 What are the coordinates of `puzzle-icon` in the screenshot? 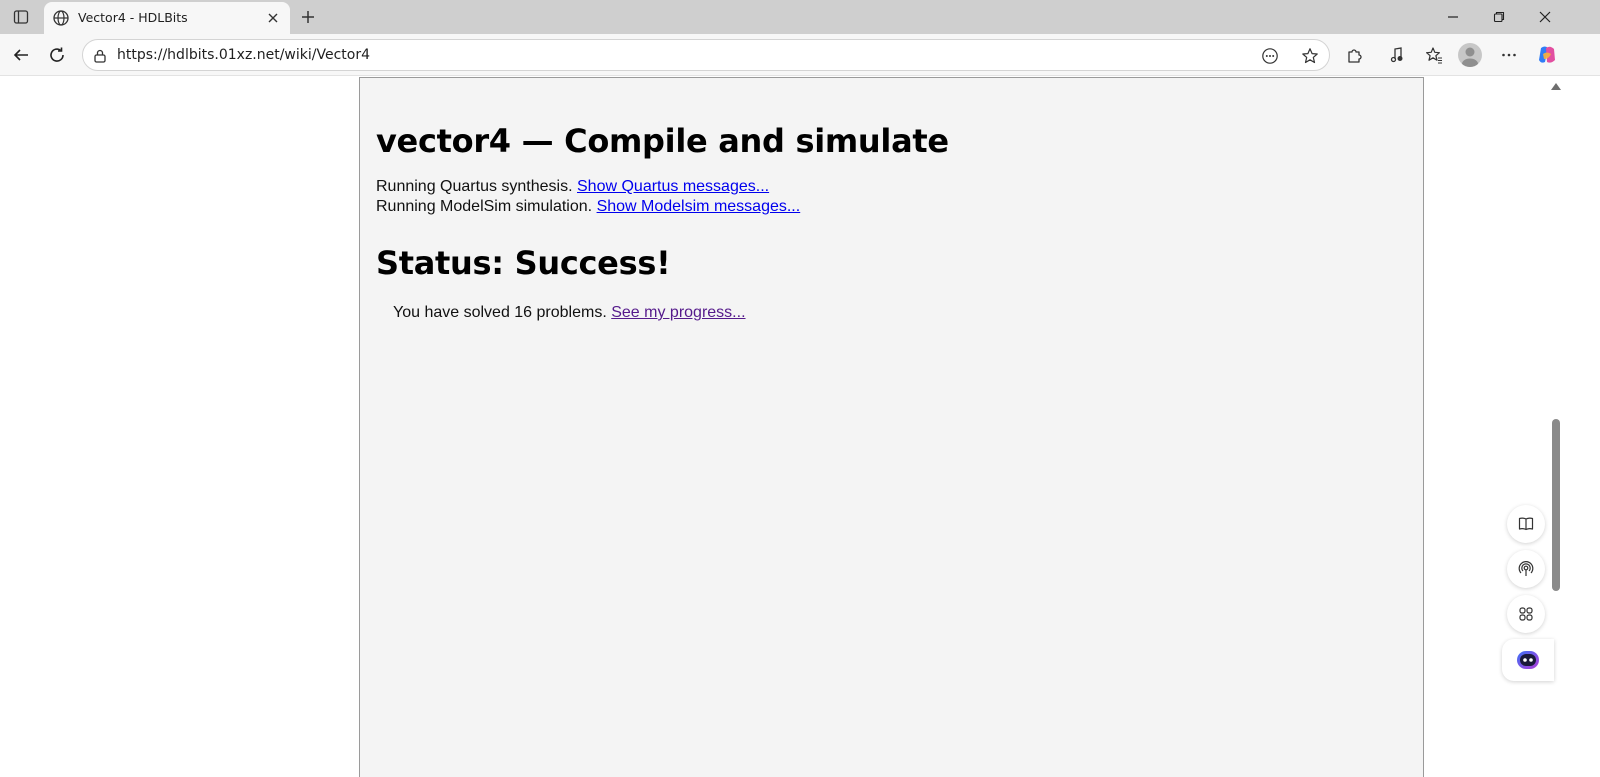 It's located at (1355, 55).